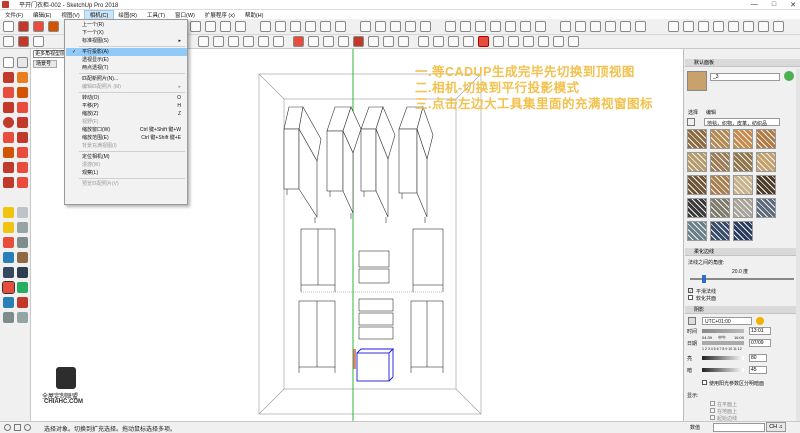 The width and height of the screenshot is (800, 433). Describe the element at coordinates (760, 343) in the screenshot. I see `date-input: 07/09` at that location.